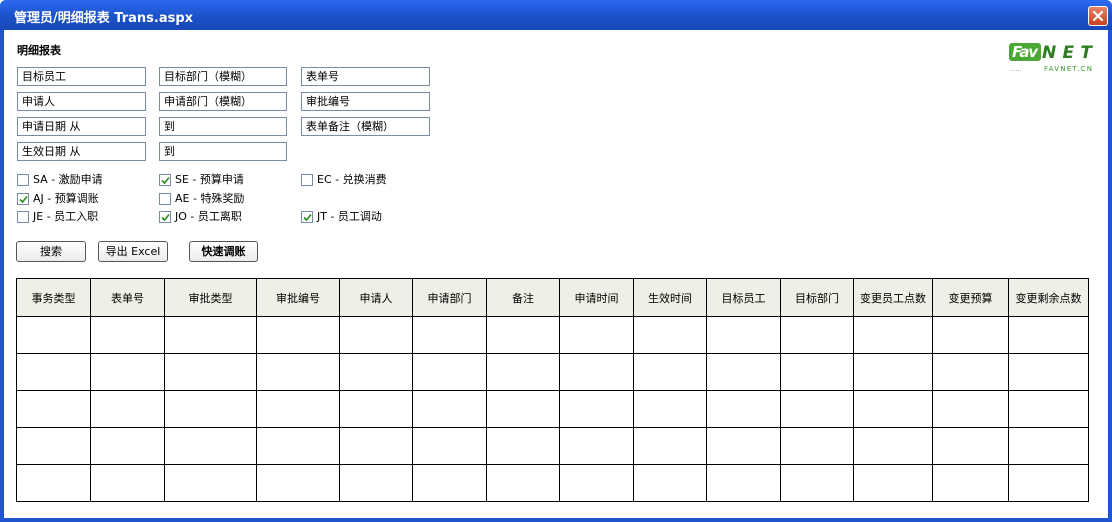 The width and height of the screenshot is (1112, 522). Describe the element at coordinates (210, 297) in the screenshot. I see `column-header: 审批类型` at that location.